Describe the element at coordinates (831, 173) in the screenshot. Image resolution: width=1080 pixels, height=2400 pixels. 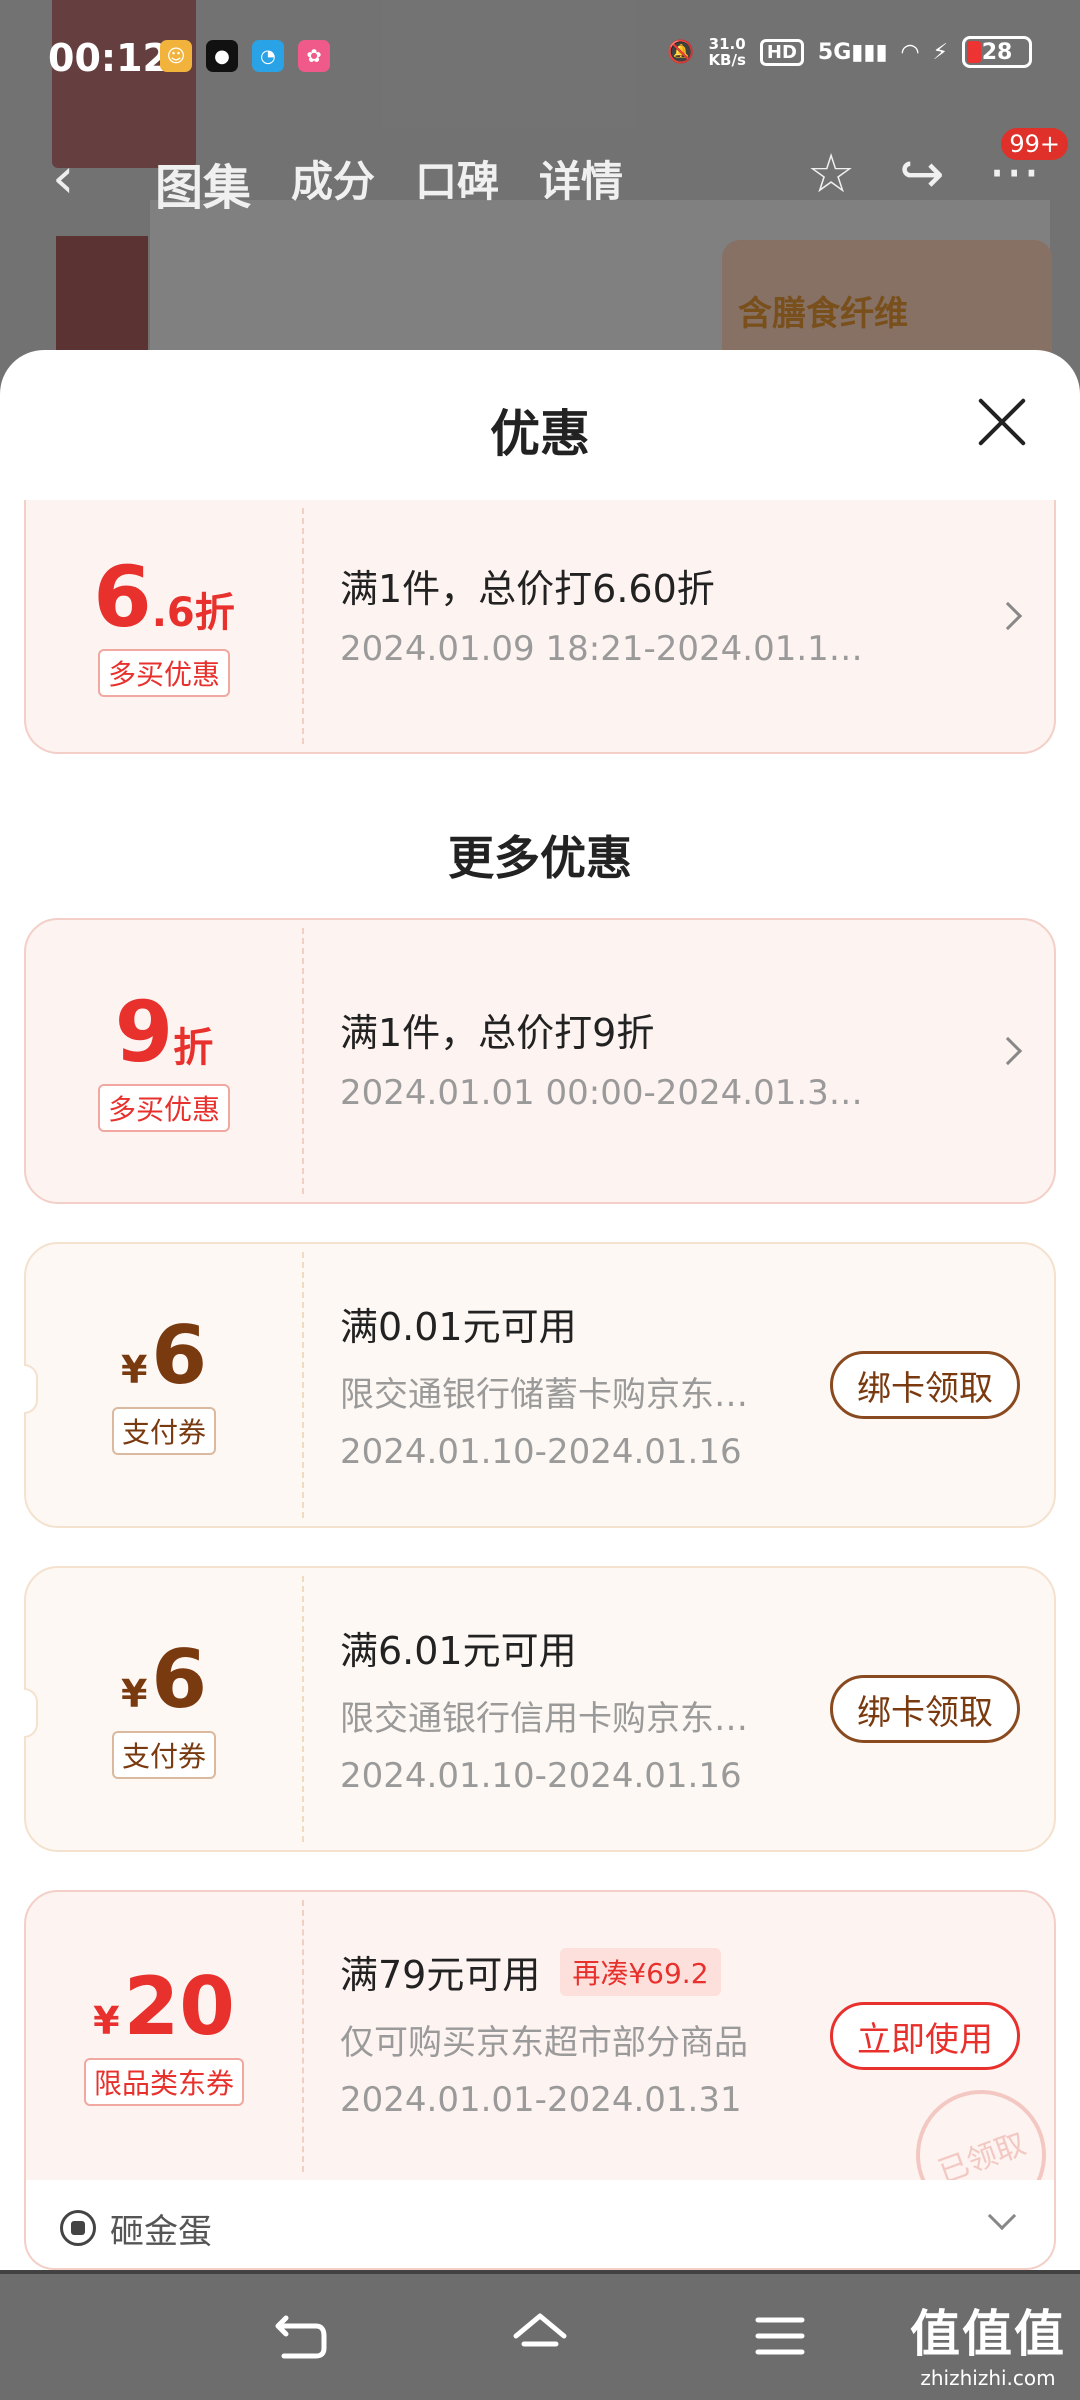
I see `star-icon: ☆` at that location.